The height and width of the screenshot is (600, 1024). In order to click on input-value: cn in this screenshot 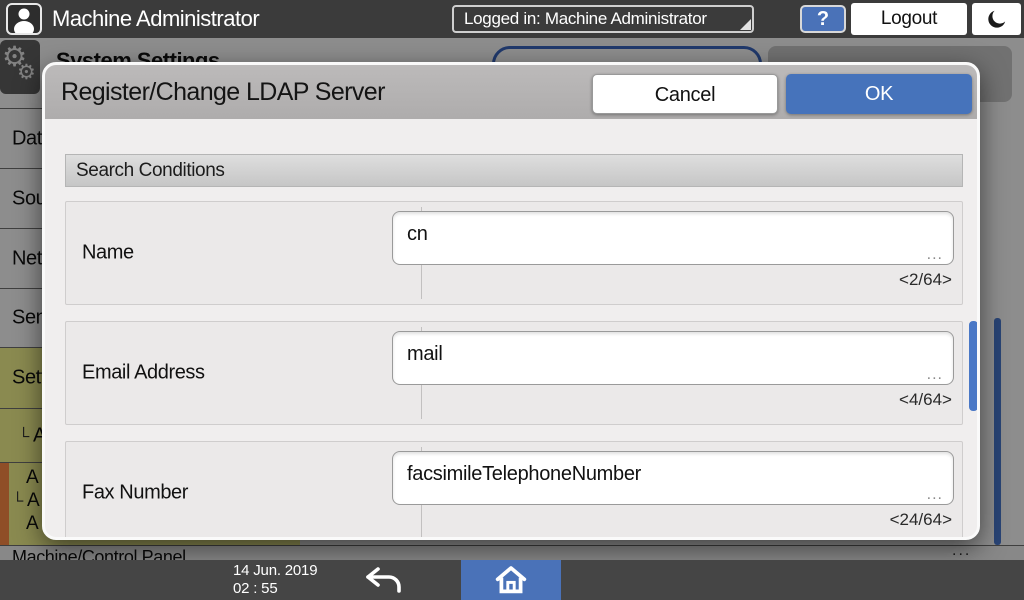, I will do `click(417, 234)`.